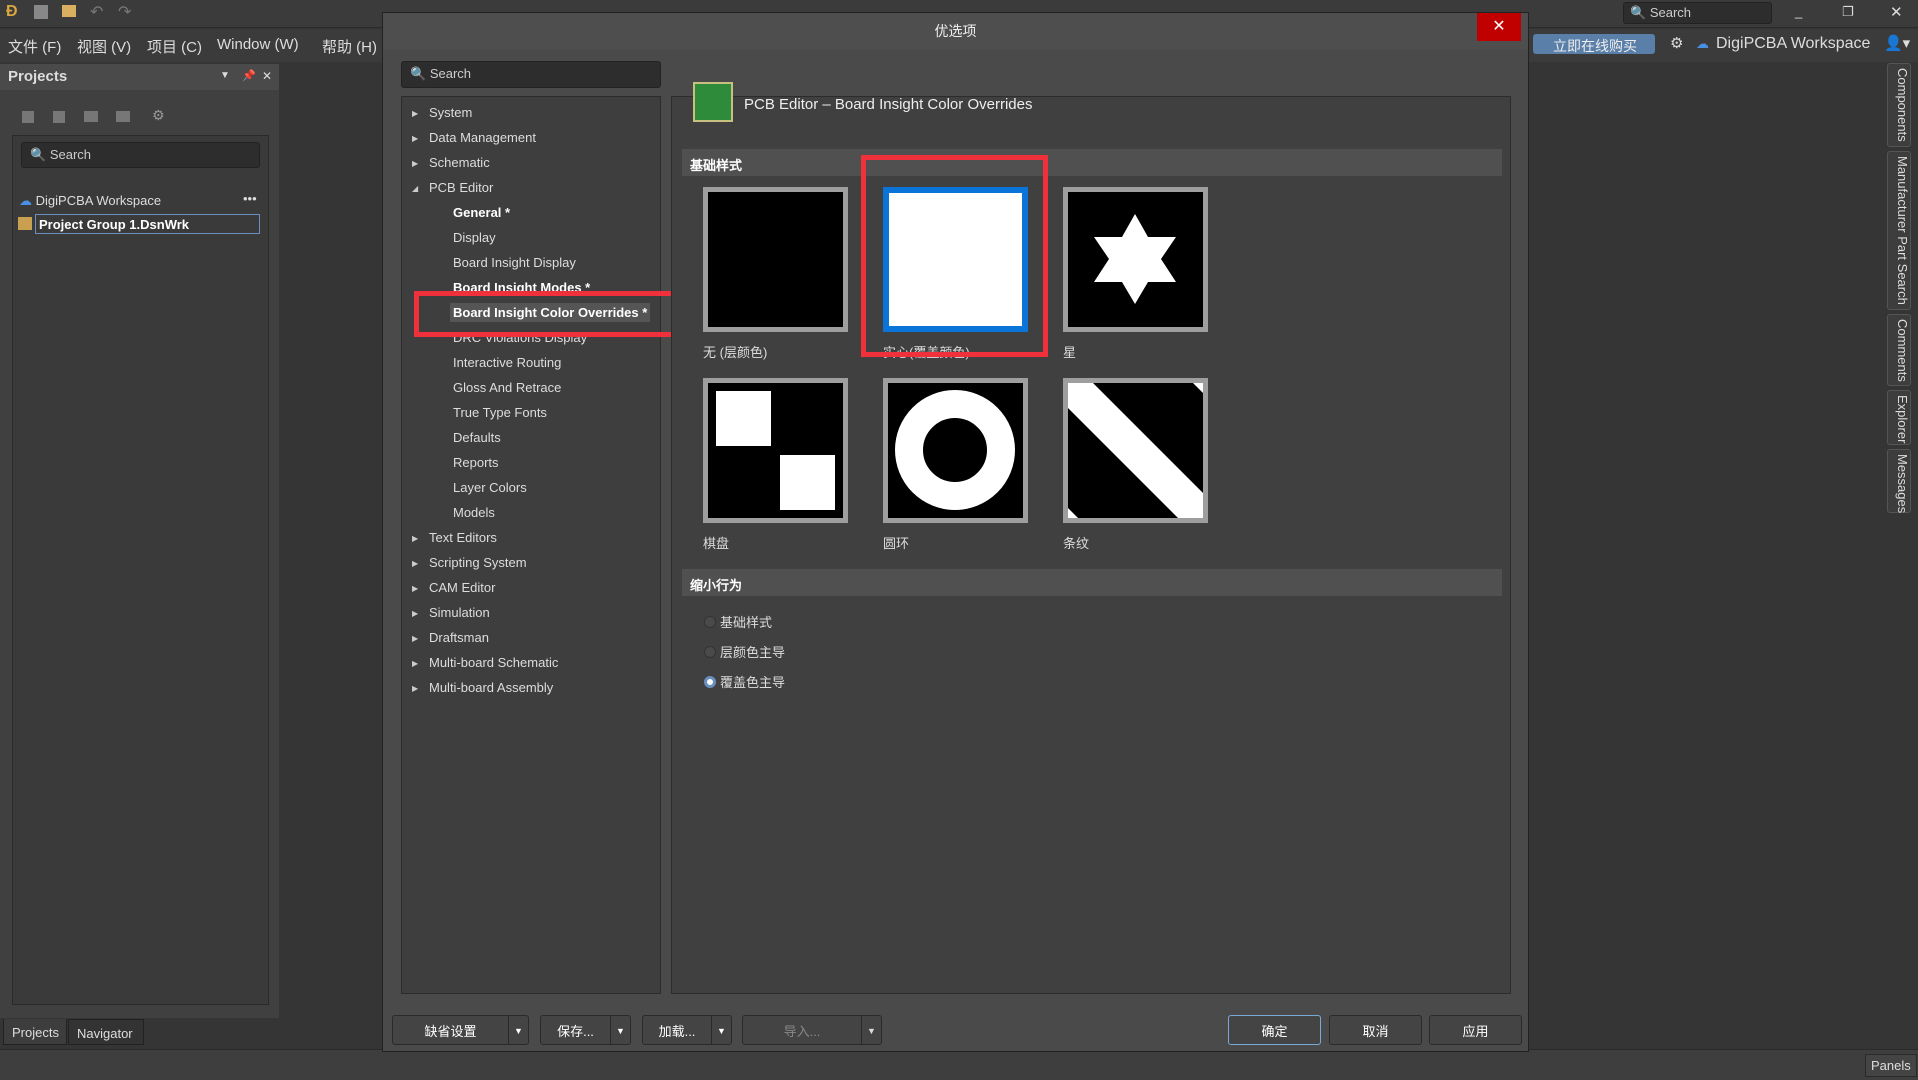  Describe the element at coordinates (258, 44) in the screenshot. I see `menu-window: Window (W)` at that location.